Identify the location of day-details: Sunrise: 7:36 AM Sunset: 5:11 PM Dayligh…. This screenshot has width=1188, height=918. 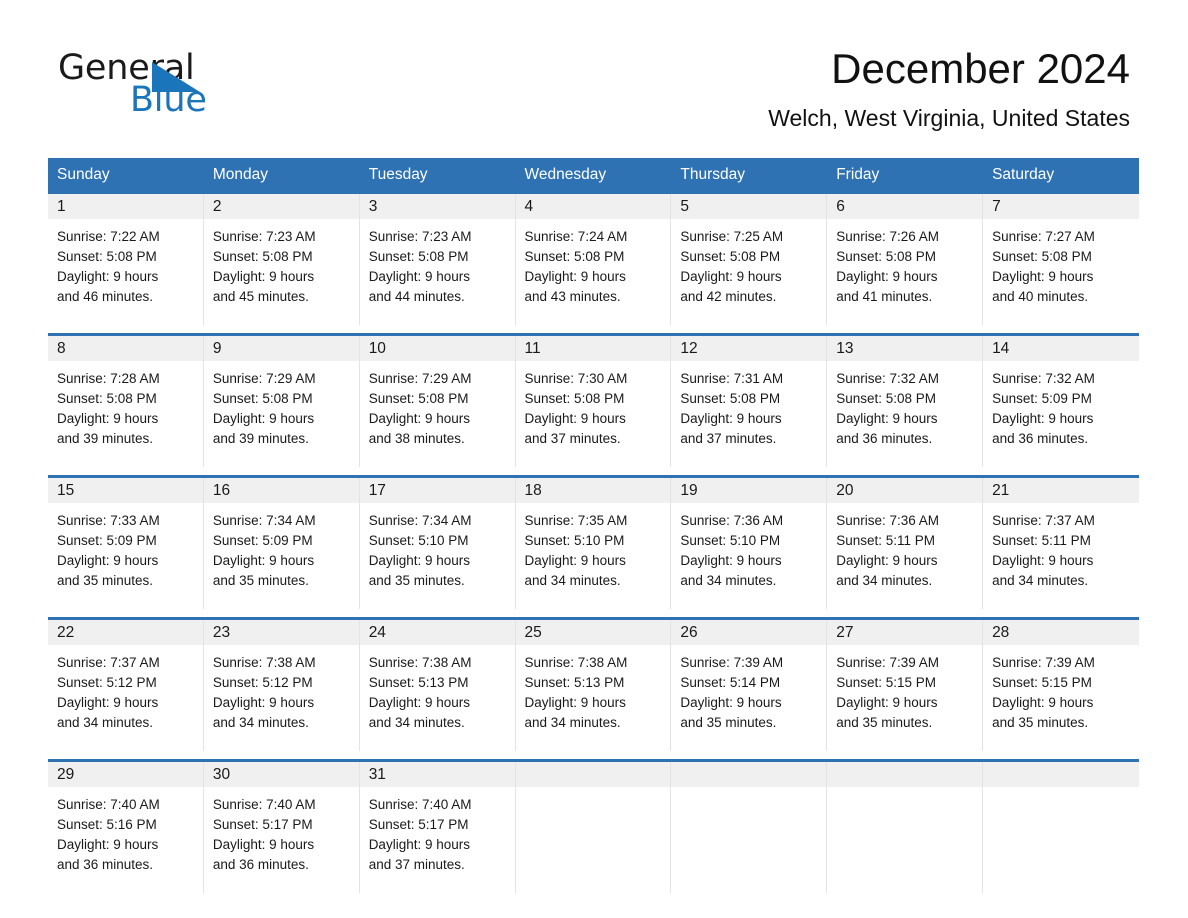
(904, 547).